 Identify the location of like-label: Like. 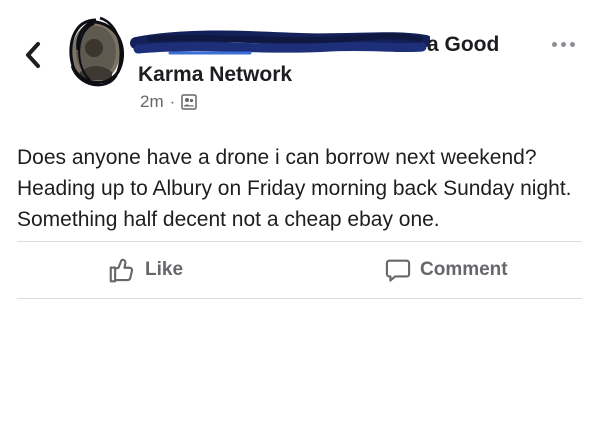
(164, 269).